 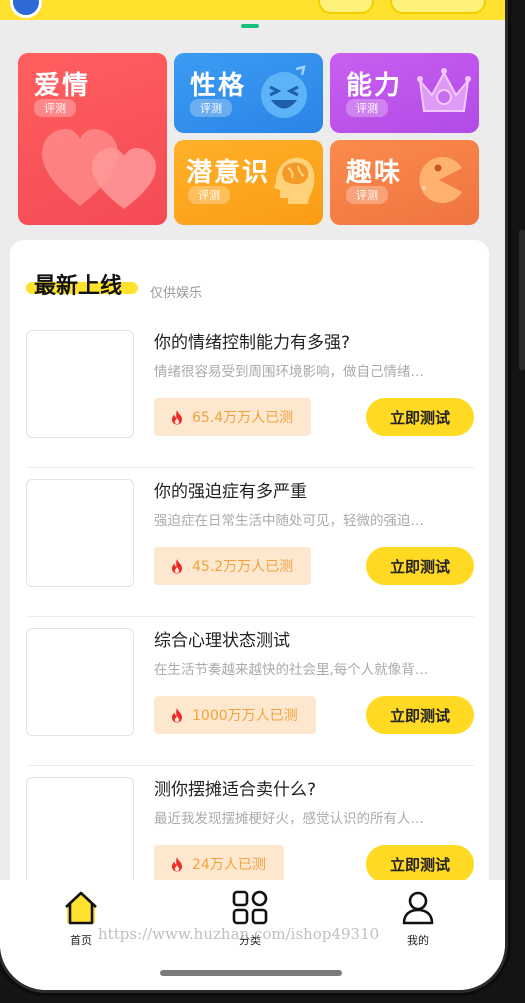 What do you see at coordinates (78, 286) in the screenshot?
I see `section-title: 最新上线` at bounding box center [78, 286].